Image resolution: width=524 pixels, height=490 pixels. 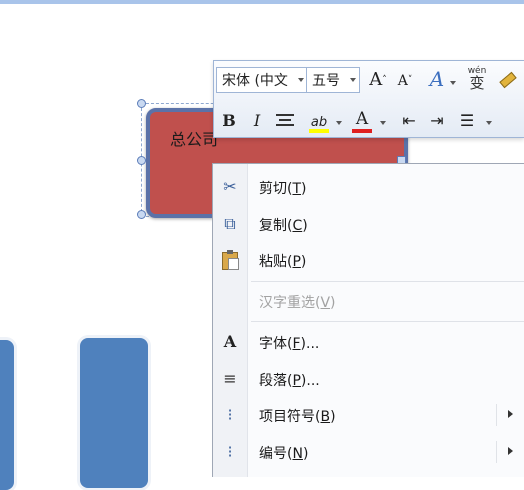 What do you see at coordinates (453, 83) in the screenshot?
I see `styles-dropdown-arrow` at bounding box center [453, 83].